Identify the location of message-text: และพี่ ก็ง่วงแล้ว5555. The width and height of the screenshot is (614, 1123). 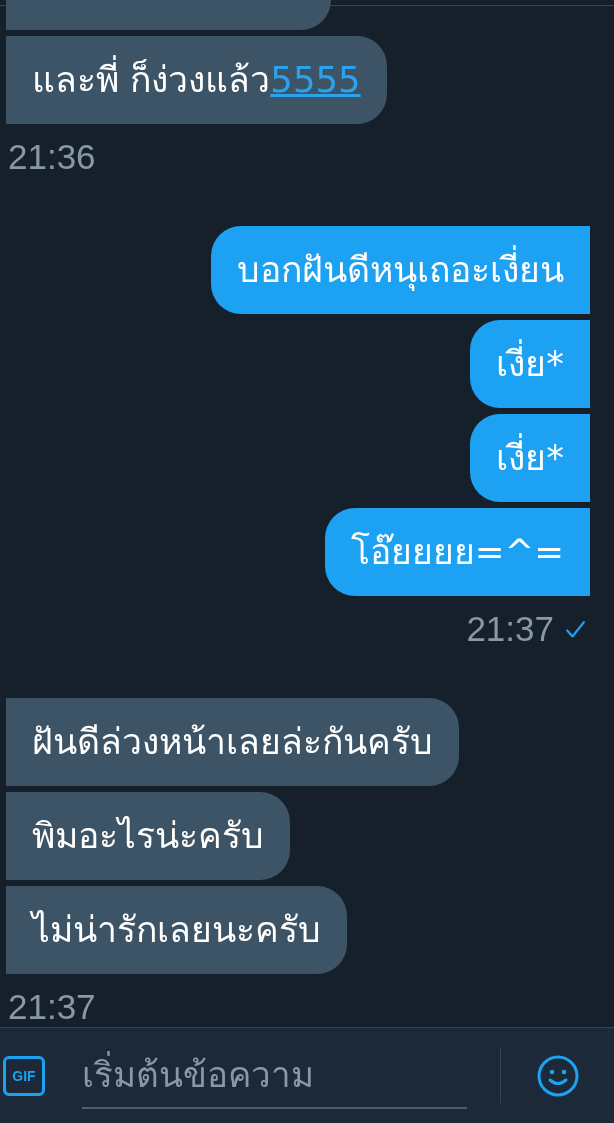
(196, 80).